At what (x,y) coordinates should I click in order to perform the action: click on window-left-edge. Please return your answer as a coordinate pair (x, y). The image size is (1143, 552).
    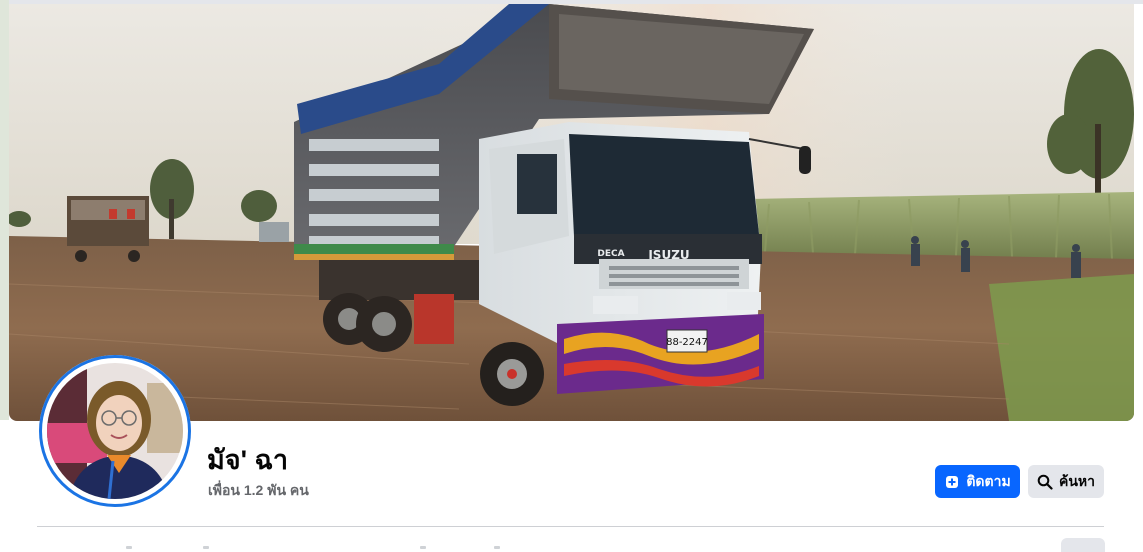
    Looking at the image, I should click on (4, 210).